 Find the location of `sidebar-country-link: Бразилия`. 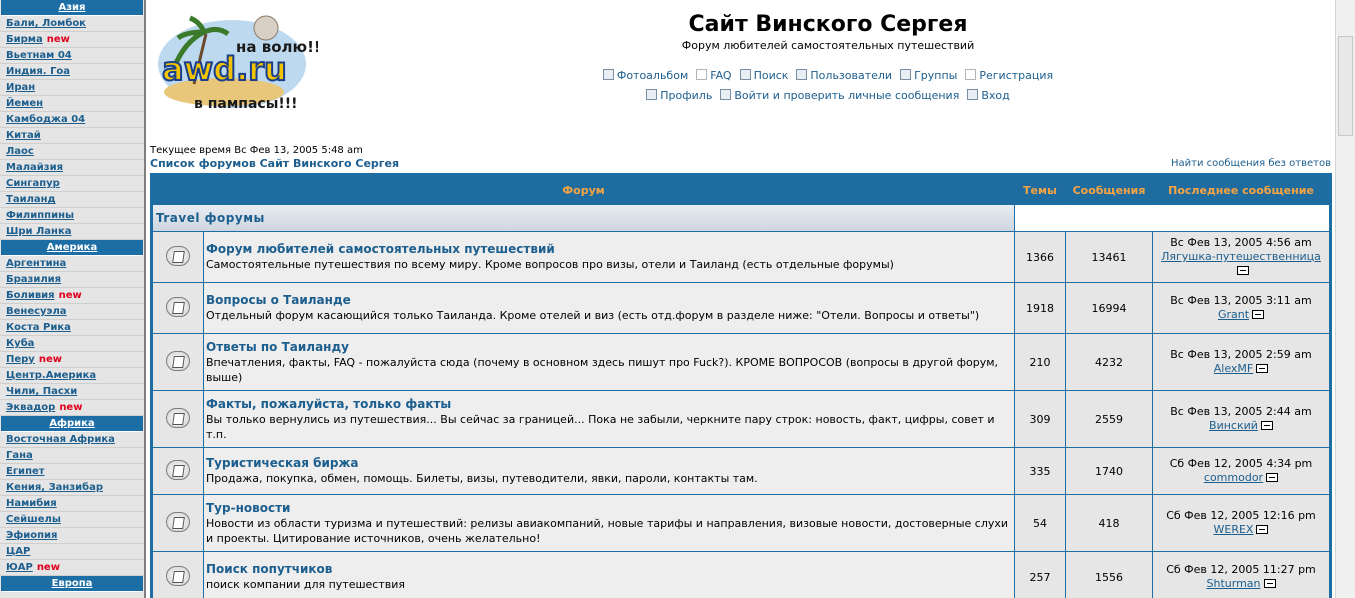

sidebar-country-link: Бразилия is located at coordinates (72, 280).